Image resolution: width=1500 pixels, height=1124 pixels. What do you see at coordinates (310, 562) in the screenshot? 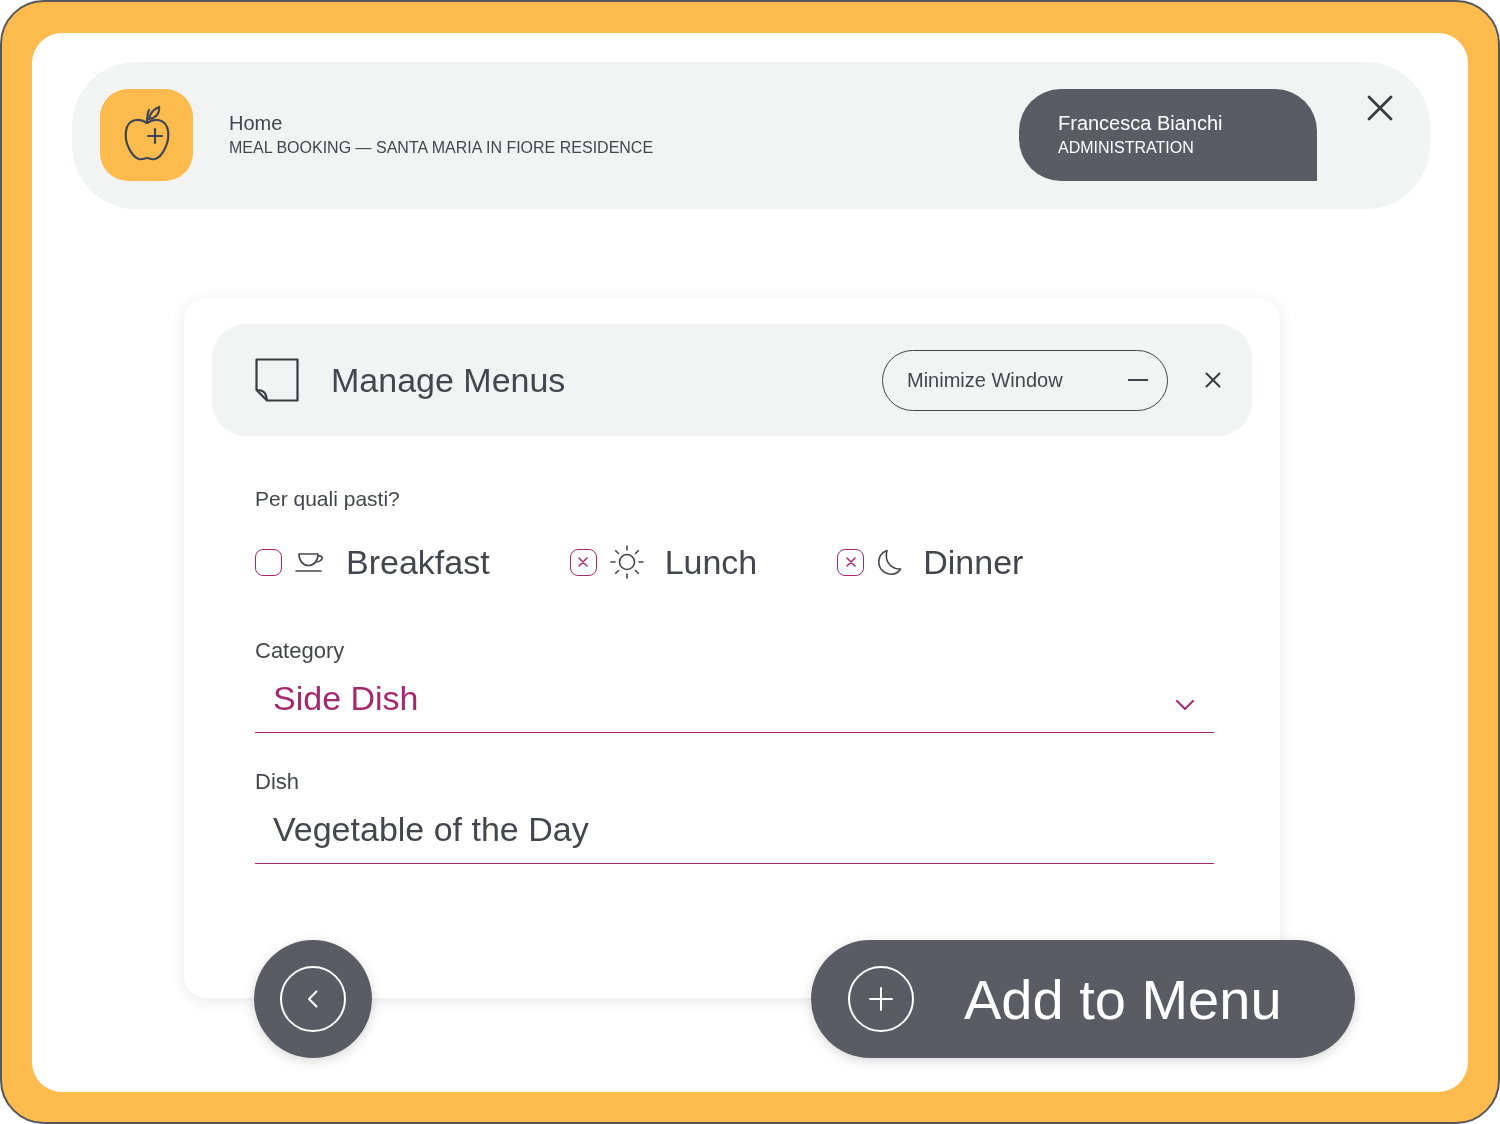
I see `cup-icon` at bounding box center [310, 562].